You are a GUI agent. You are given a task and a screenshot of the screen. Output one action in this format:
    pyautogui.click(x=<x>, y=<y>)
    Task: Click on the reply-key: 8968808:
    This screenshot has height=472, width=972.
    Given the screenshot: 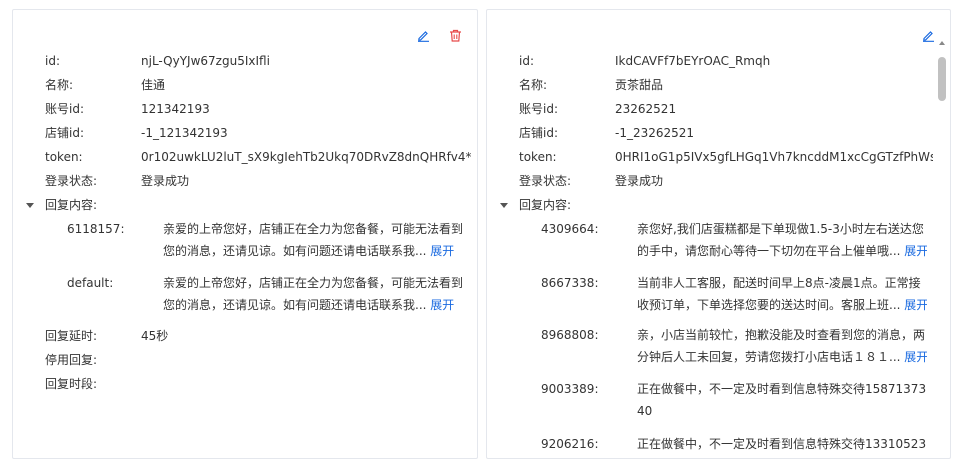 What is the action you would take?
    pyautogui.click(x=570, y=335)
    